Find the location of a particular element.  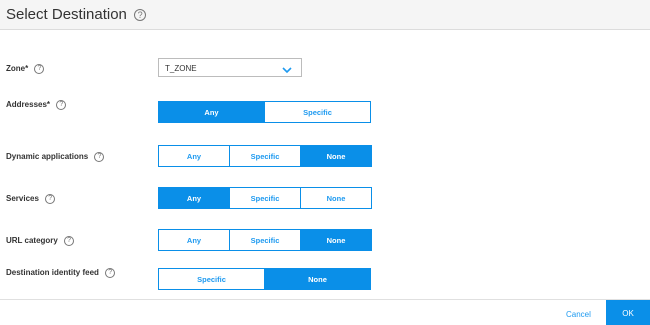

services-any-button: Any is located at coordinates (194, 198).